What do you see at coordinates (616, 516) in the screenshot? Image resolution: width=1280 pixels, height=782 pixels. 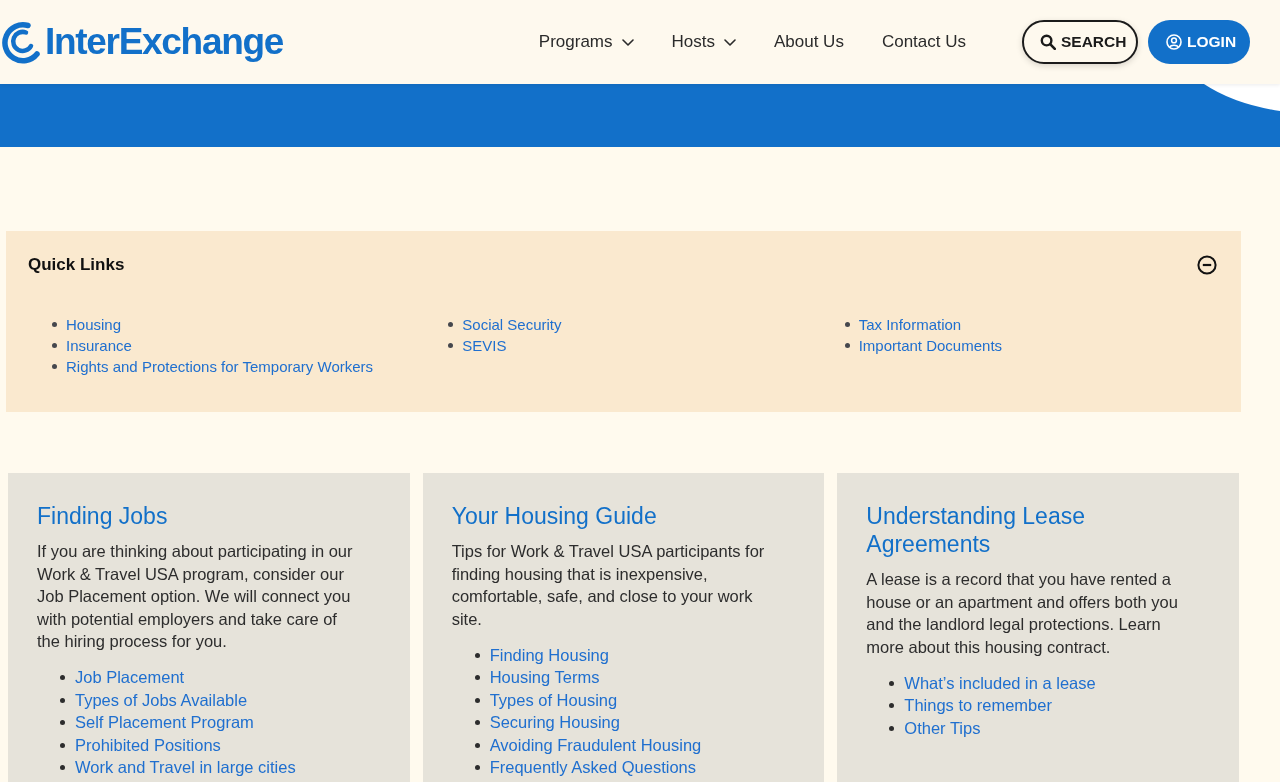 I see `card-title-link: Your Housing Guide` at bounding box center [616, 516].